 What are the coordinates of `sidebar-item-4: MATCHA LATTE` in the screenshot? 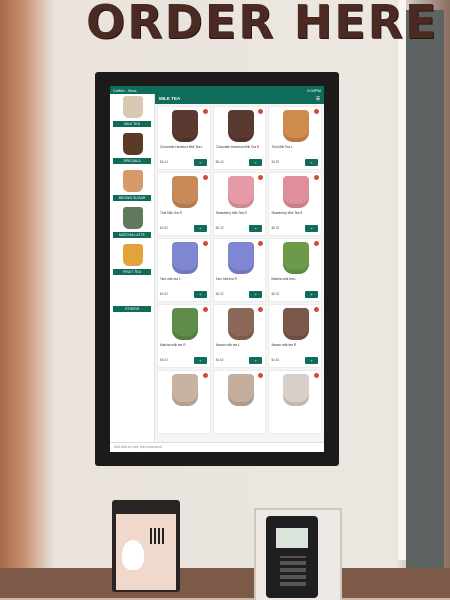 It's located at (132, 222).